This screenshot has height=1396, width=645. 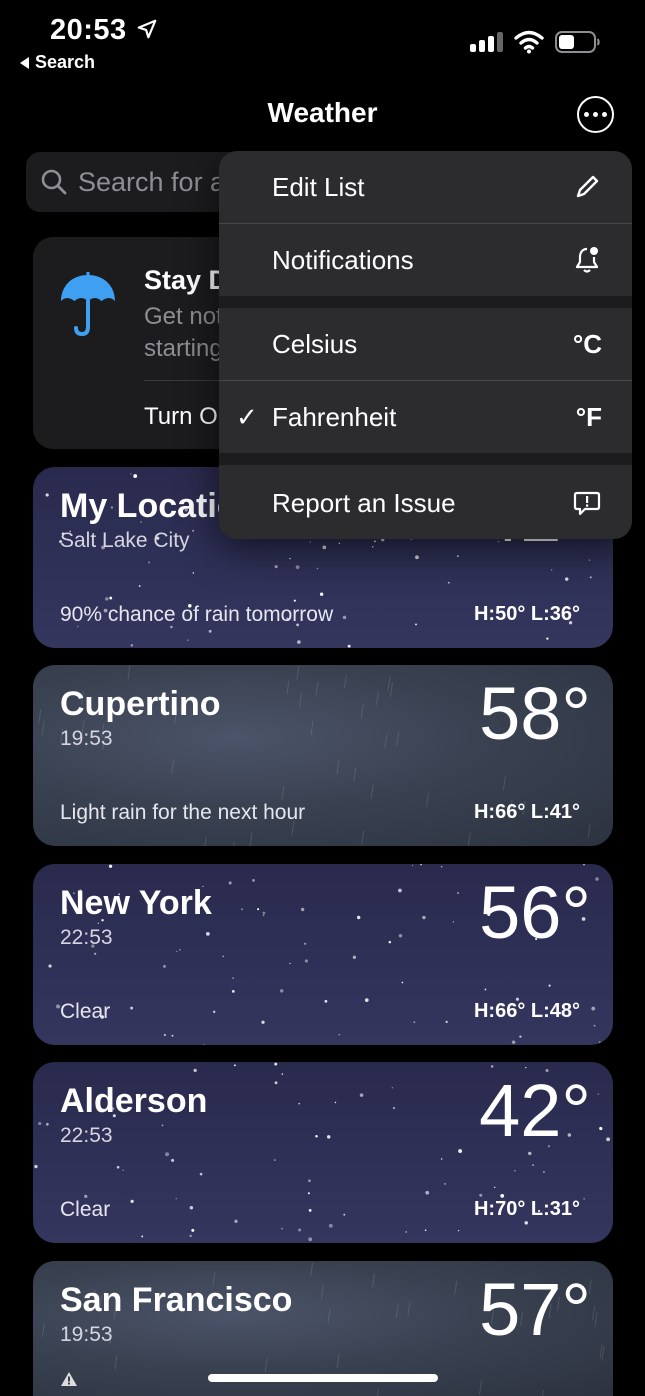 What do you see at coordinates (323, 1152) in the screenshot?
I see `city-card-alderson: Alderson 22:53 42° Clear H:70° L:31°` at bounding box center [323, 1152].